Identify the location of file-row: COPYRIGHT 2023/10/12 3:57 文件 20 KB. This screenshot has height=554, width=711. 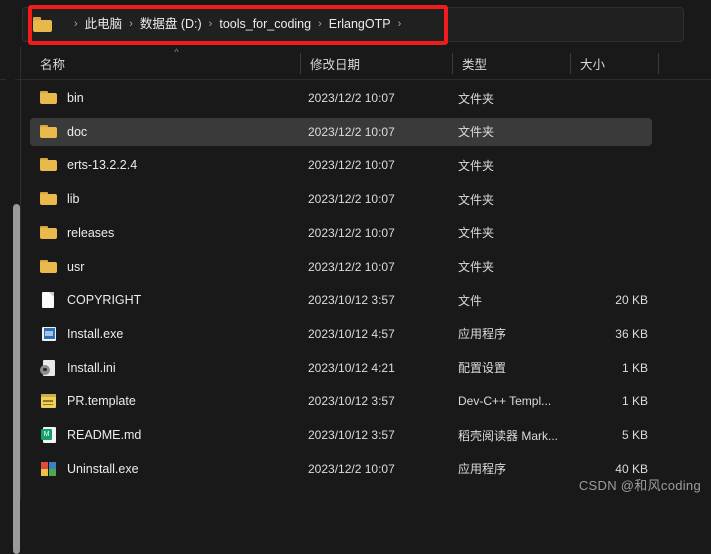
(341, 300).